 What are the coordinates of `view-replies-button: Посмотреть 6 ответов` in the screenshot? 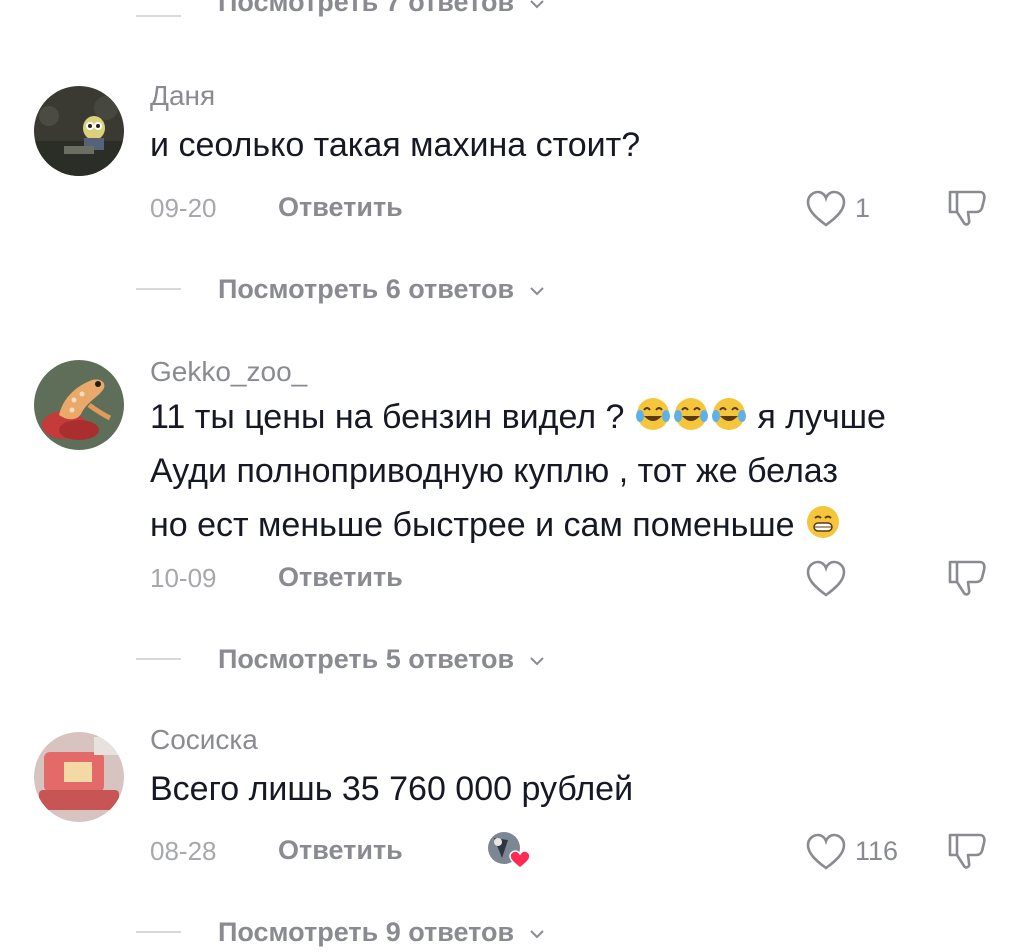 It's located at (381, 289).